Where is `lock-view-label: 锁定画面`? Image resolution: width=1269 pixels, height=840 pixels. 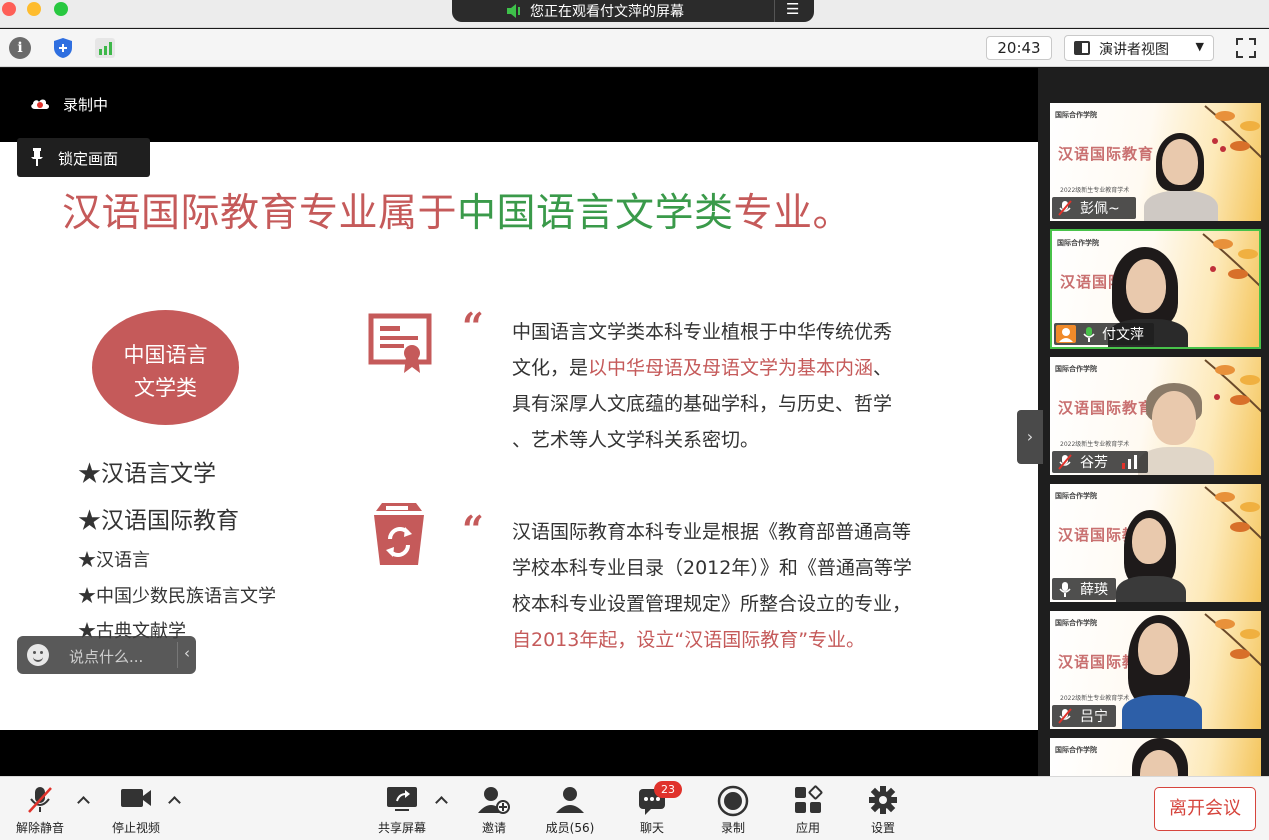
lock-view-label: 锁定画面 is located at coordinates (88, 159).